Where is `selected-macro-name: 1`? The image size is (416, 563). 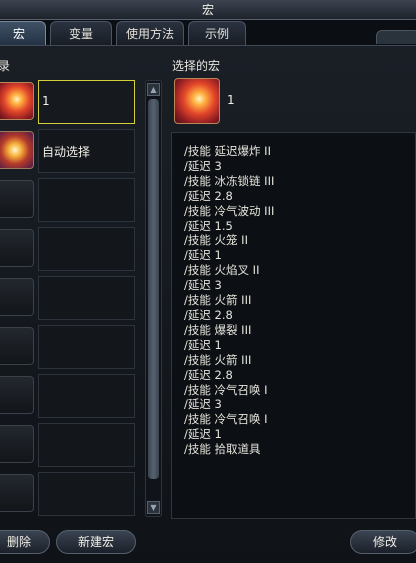 selected-macro-name: 1 is located at coordinates (231, 100).